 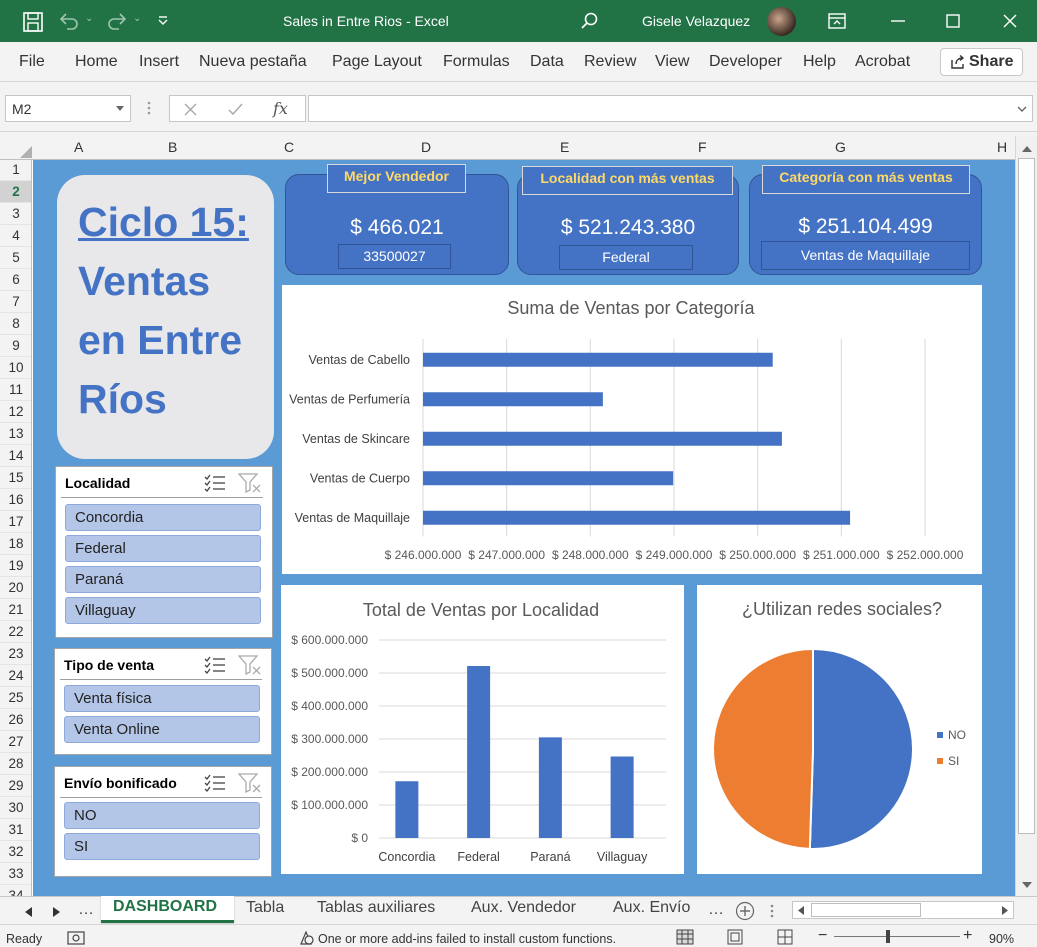 What do you see at coordinates (685, 937) in the screenshot?
I see `normal-view-icon` at bounding box center [685, 937].